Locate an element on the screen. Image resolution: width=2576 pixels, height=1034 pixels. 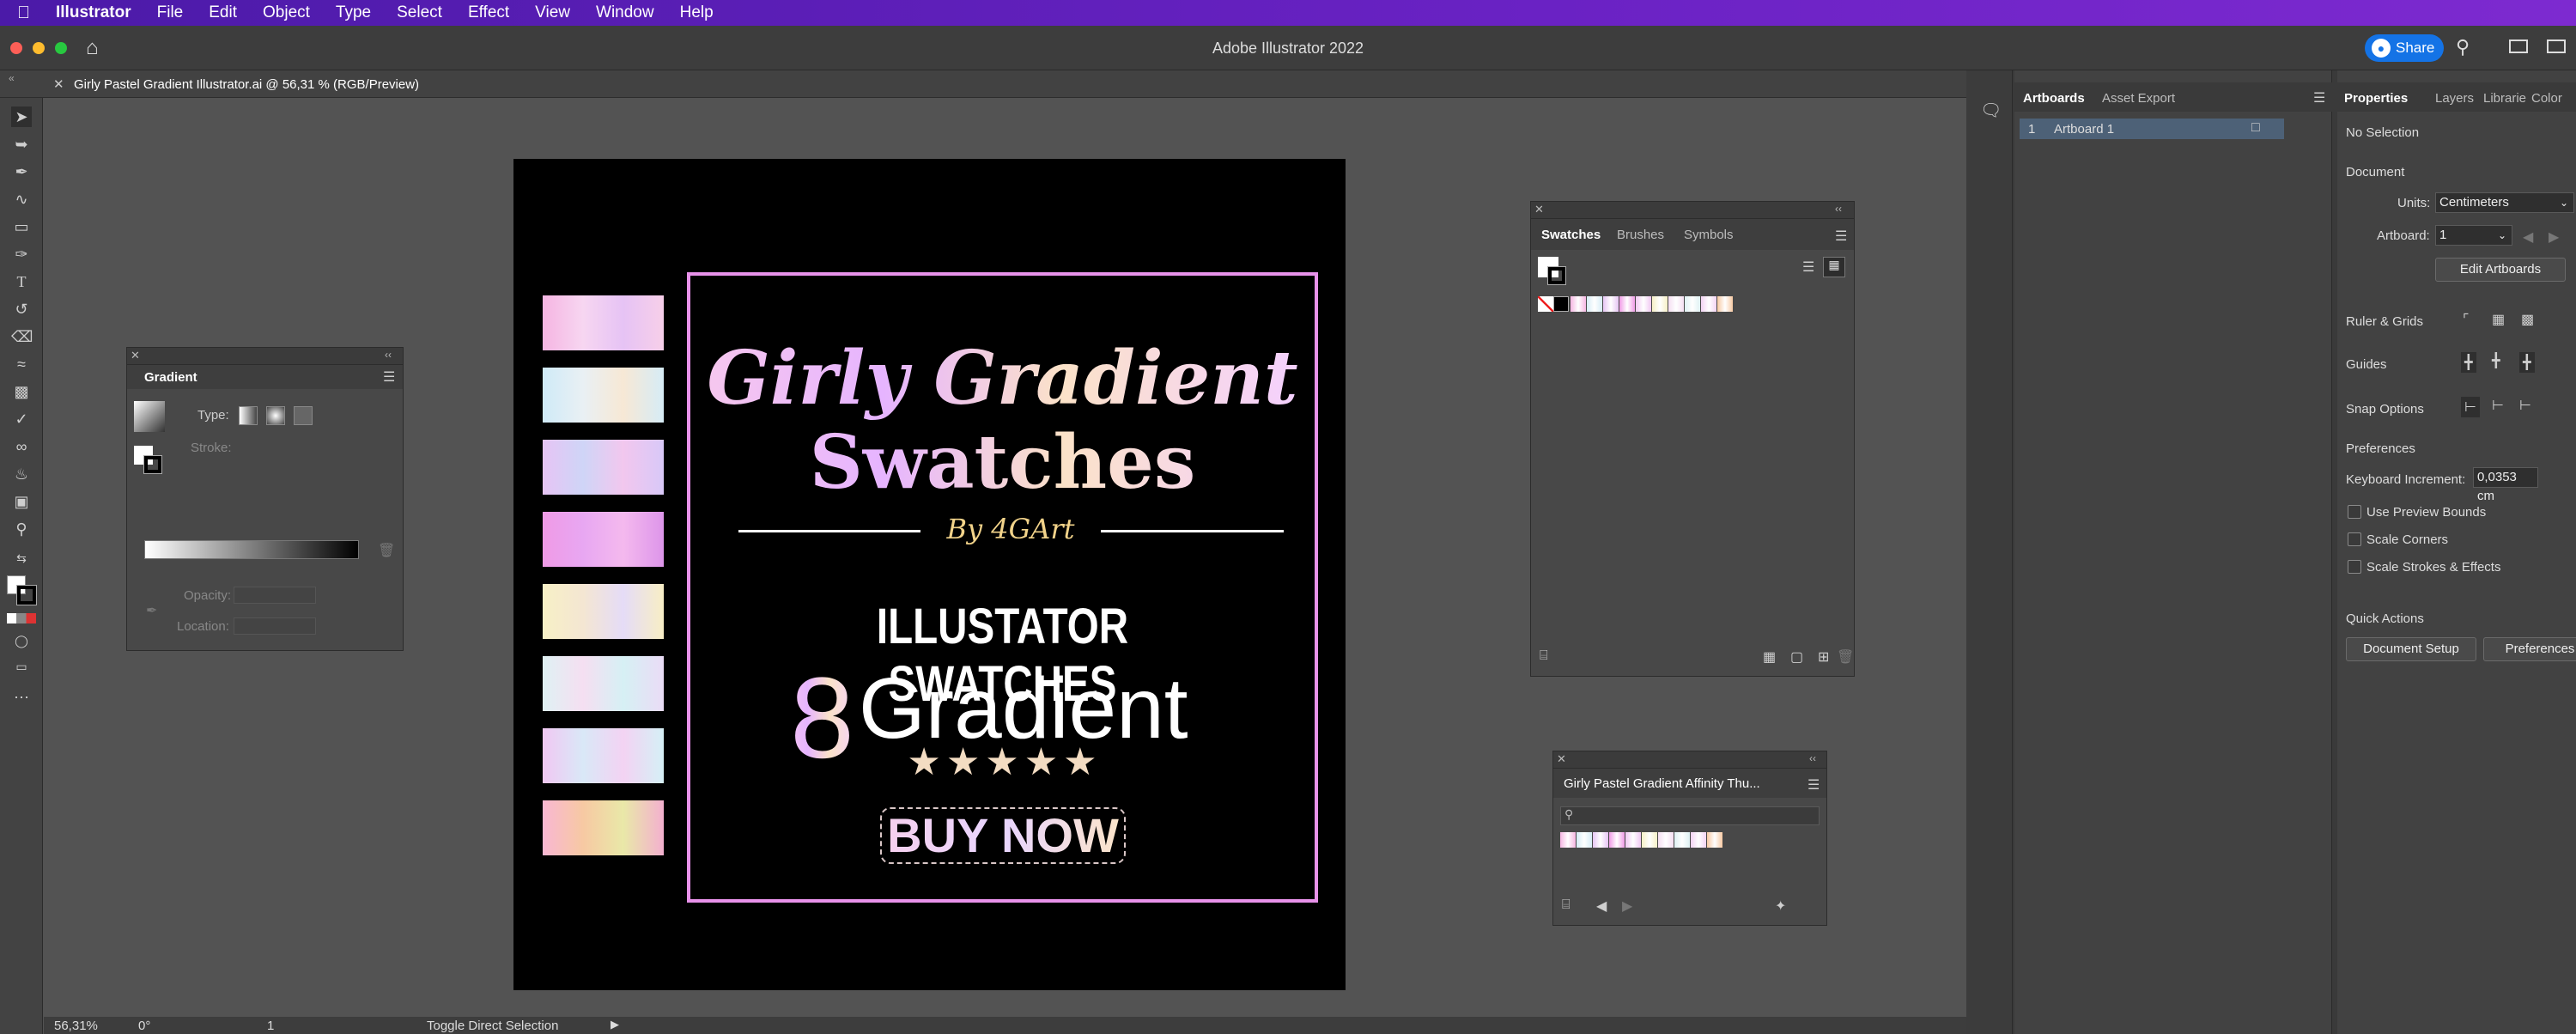
type-tool-icon: T is located at coordinates (21, 281).